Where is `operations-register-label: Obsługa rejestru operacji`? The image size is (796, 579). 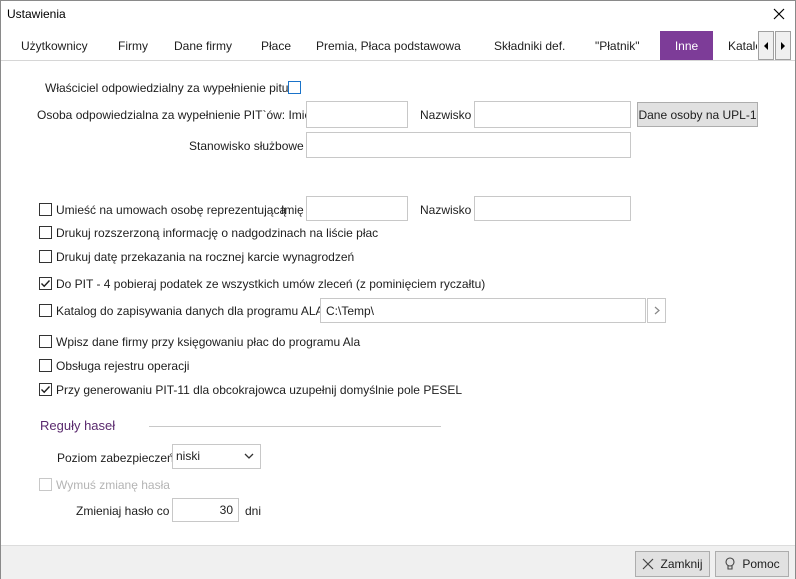
operations-register-label: Obsługa rejestru operacji is located at coordinates (122, 366).